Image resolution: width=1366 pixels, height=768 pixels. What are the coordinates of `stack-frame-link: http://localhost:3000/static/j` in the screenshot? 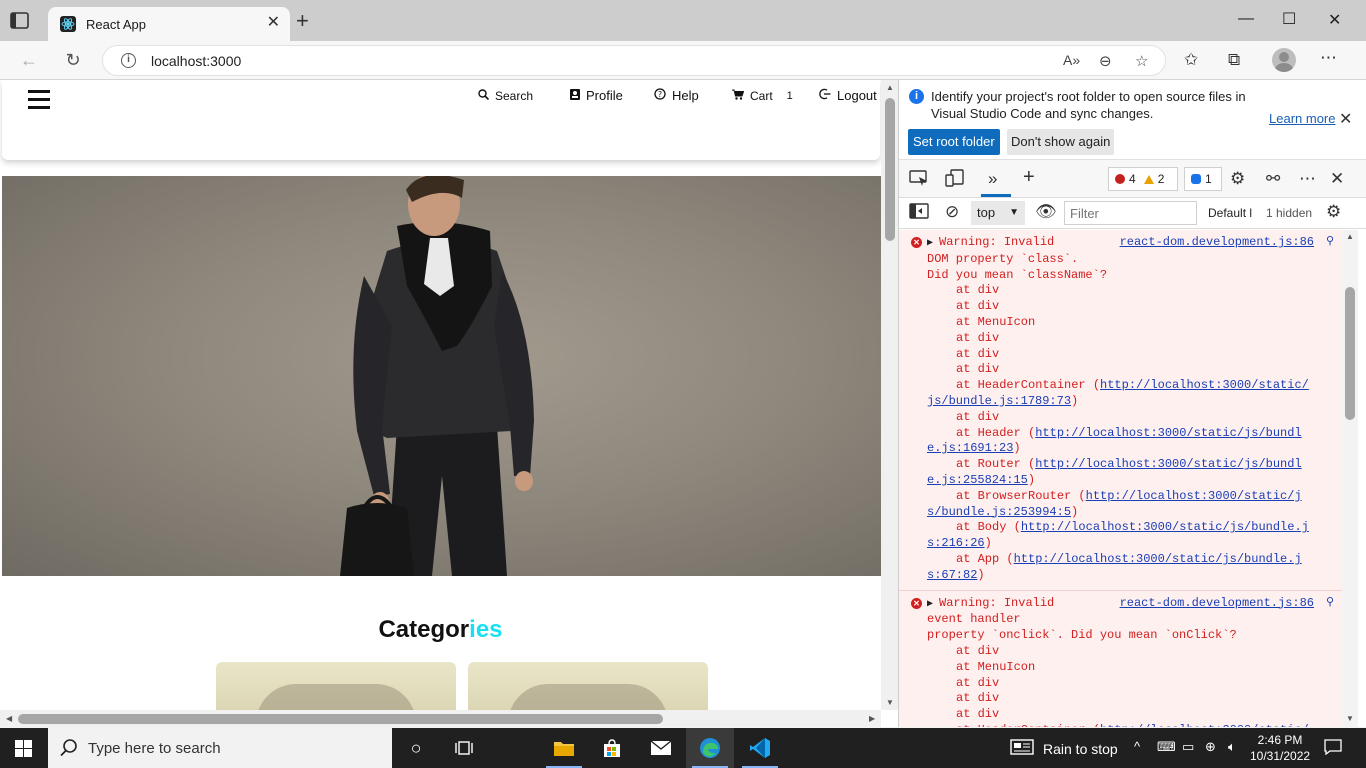 It's located at (1194, 496).